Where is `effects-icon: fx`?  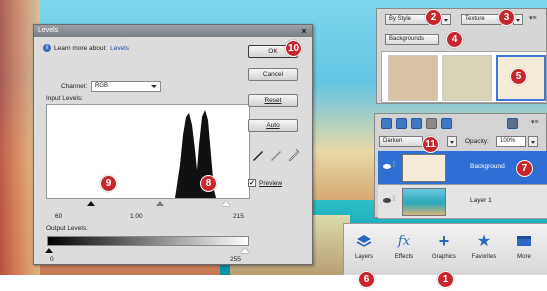
effects-icon: fx is located at coordinates (404, 241).